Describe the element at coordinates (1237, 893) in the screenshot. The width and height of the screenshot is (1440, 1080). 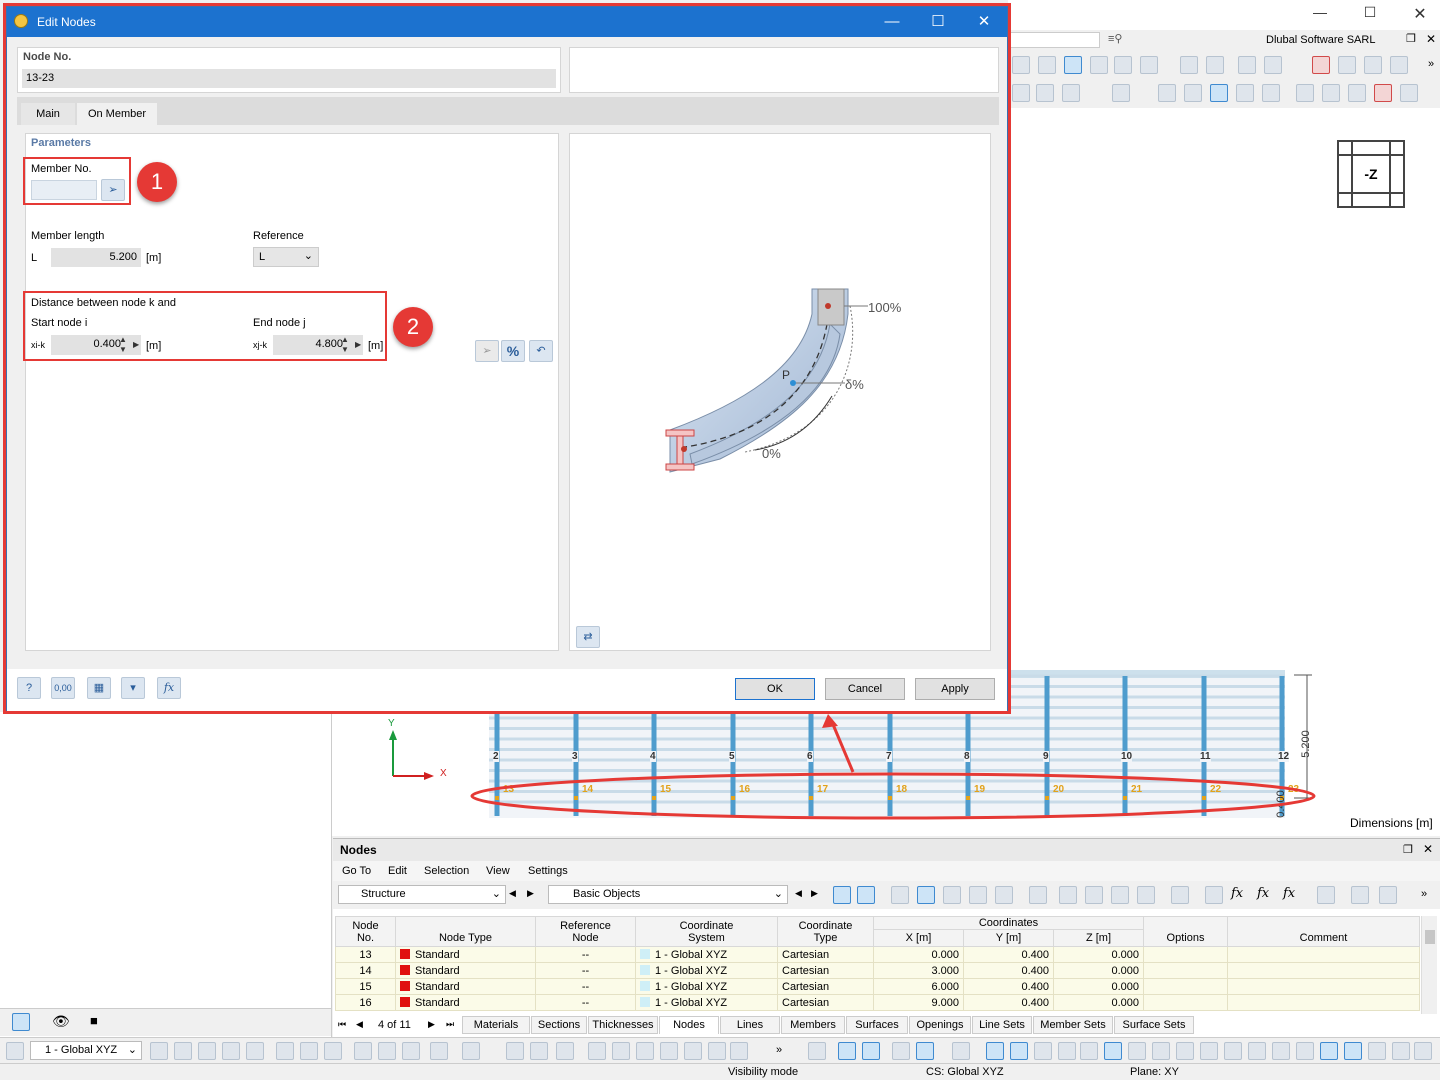
I see `function-icon: fx` at that location.